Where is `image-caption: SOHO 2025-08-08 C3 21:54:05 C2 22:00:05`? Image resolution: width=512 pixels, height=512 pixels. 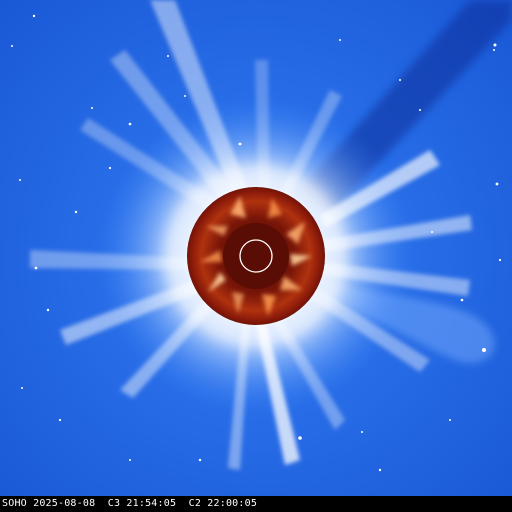 image-caption: SOHO 2025-08-08 C3 21:54:05 C2 22:00:05 is located at coordinates (130, 503).